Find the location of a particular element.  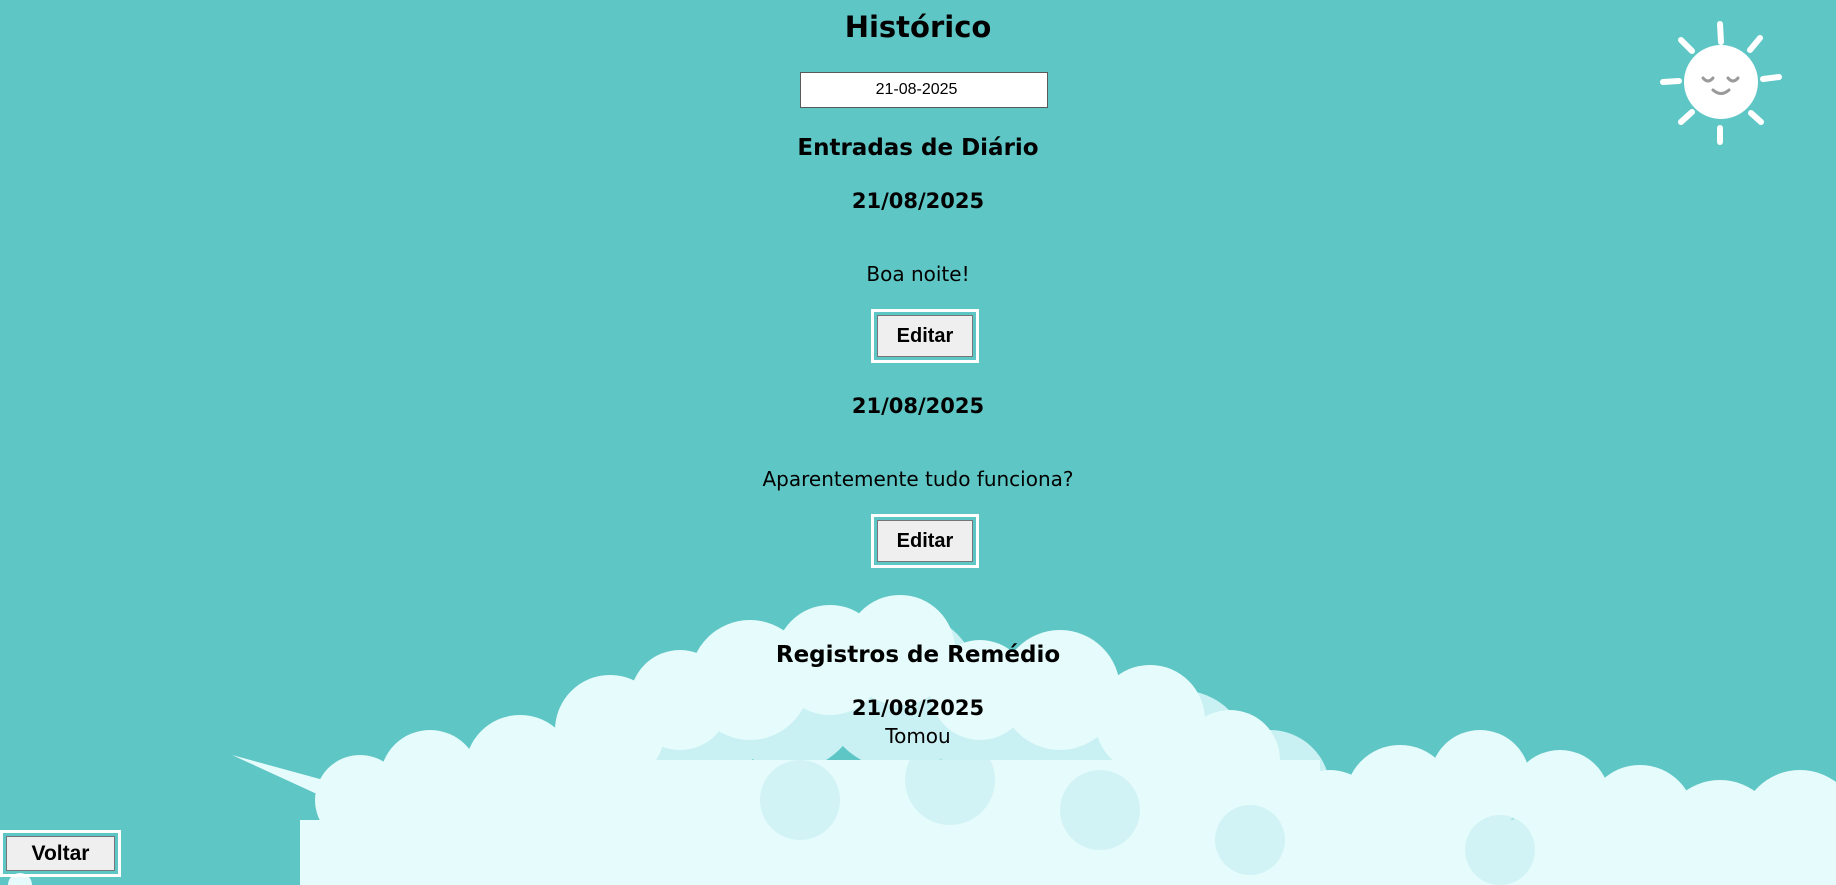

date-input is located at coordinates (916, 90).